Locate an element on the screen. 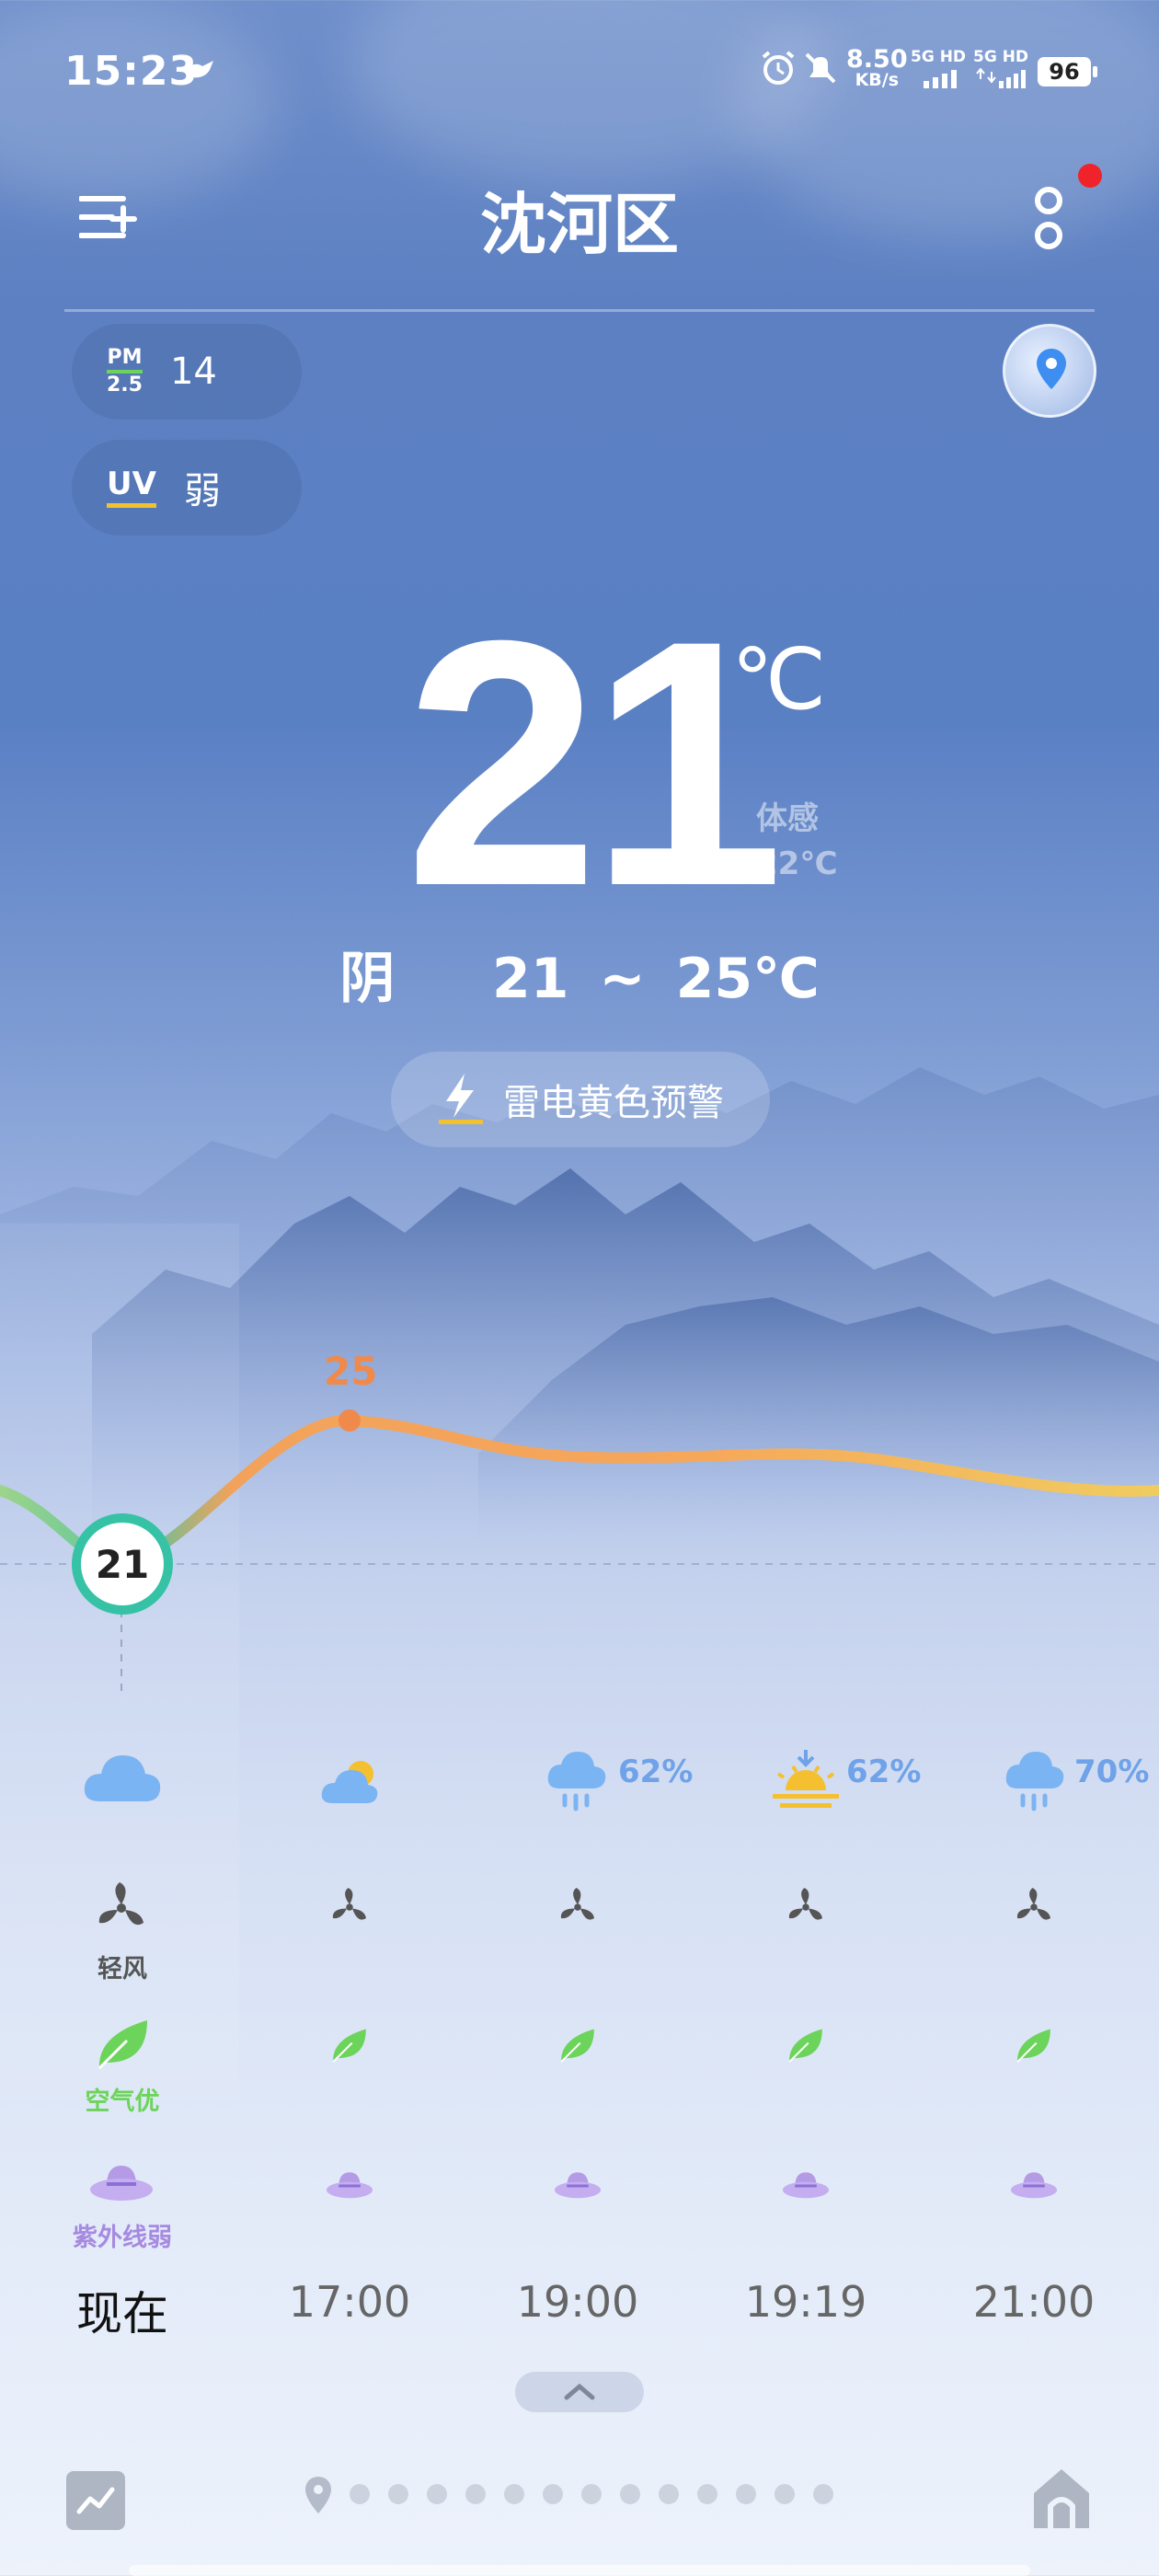 The height and width of the screenshot is (2576, 1159). city-page-indicator is located at coordinates (591, 2494).